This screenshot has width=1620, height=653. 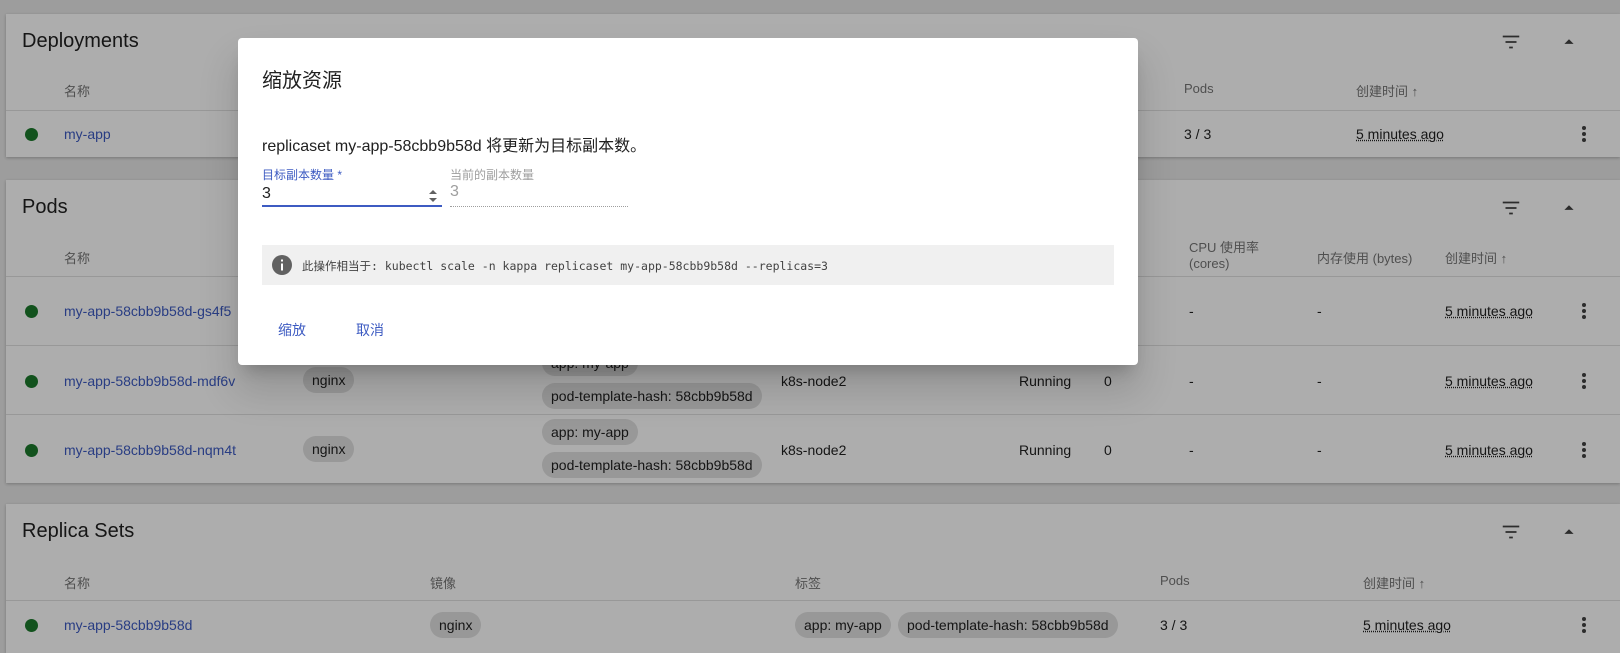 I want to click on cancel-button: 取消, so click(x=370, y=330).